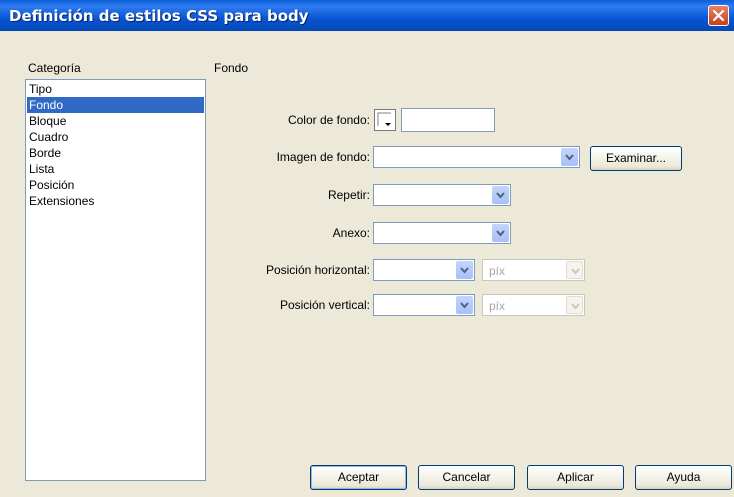 The height and width of the screenshot is (497, 734). Describe the element at coordinates (448, 120) in the screenshot. I see `background-color-input` at that location.